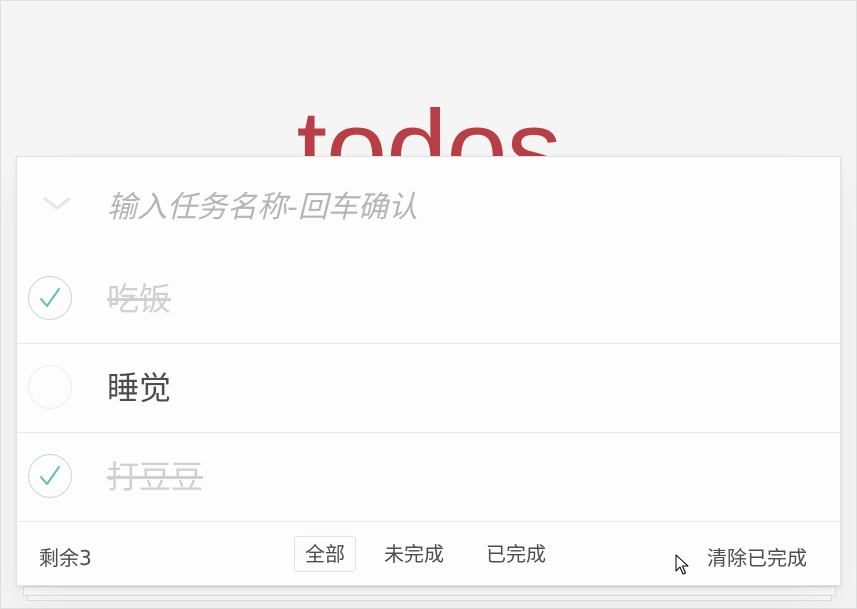  What do you see at coordinates (457, 207) in the screenshot?
I see `new-todo-input` at bounding box center [457, 207].